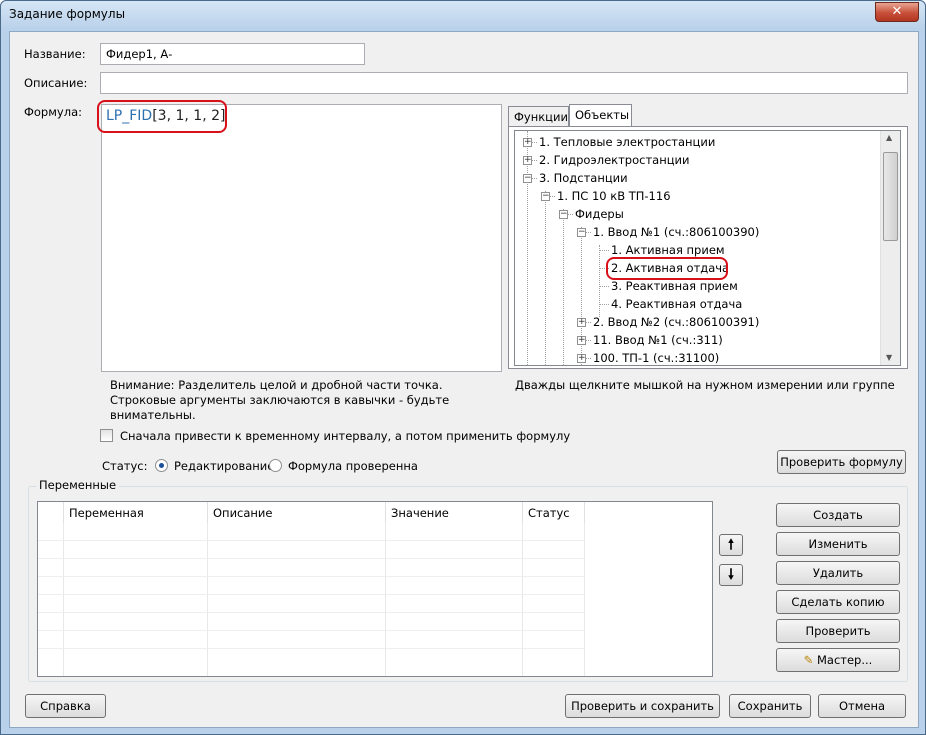 This screenshot has width=926, height=735. What do you see at coordinates (700, 214) in the screenshot?
I see `tree-item: − Фидеры` at bounding box center [700, 214].